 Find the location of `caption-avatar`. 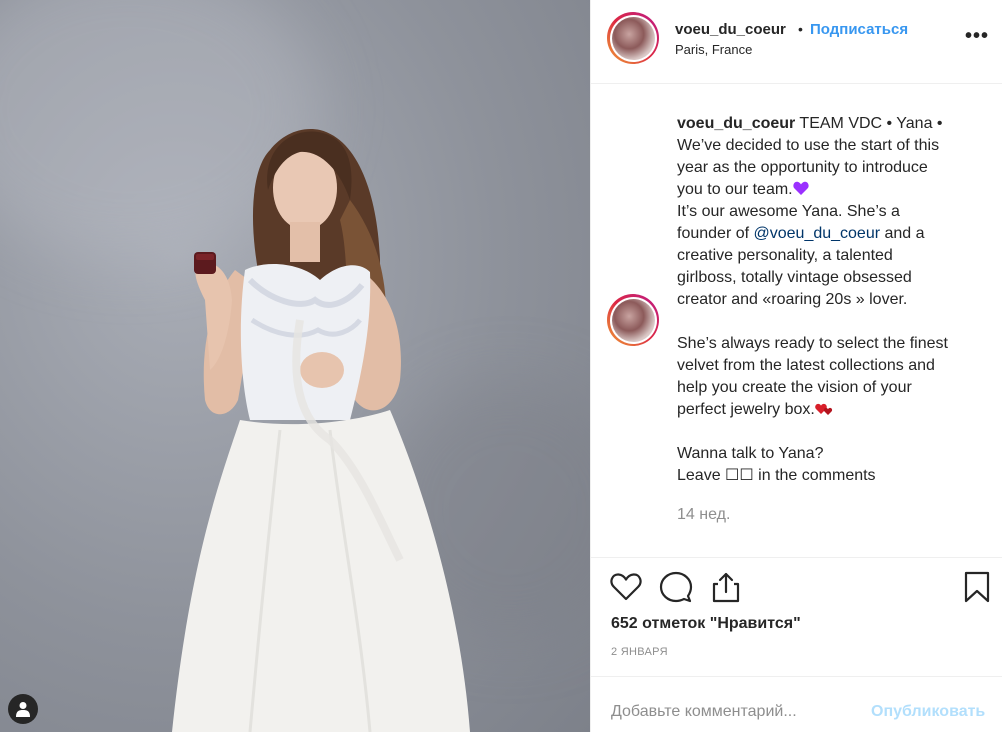

caption-avatar is located at coordinates (633, 320).